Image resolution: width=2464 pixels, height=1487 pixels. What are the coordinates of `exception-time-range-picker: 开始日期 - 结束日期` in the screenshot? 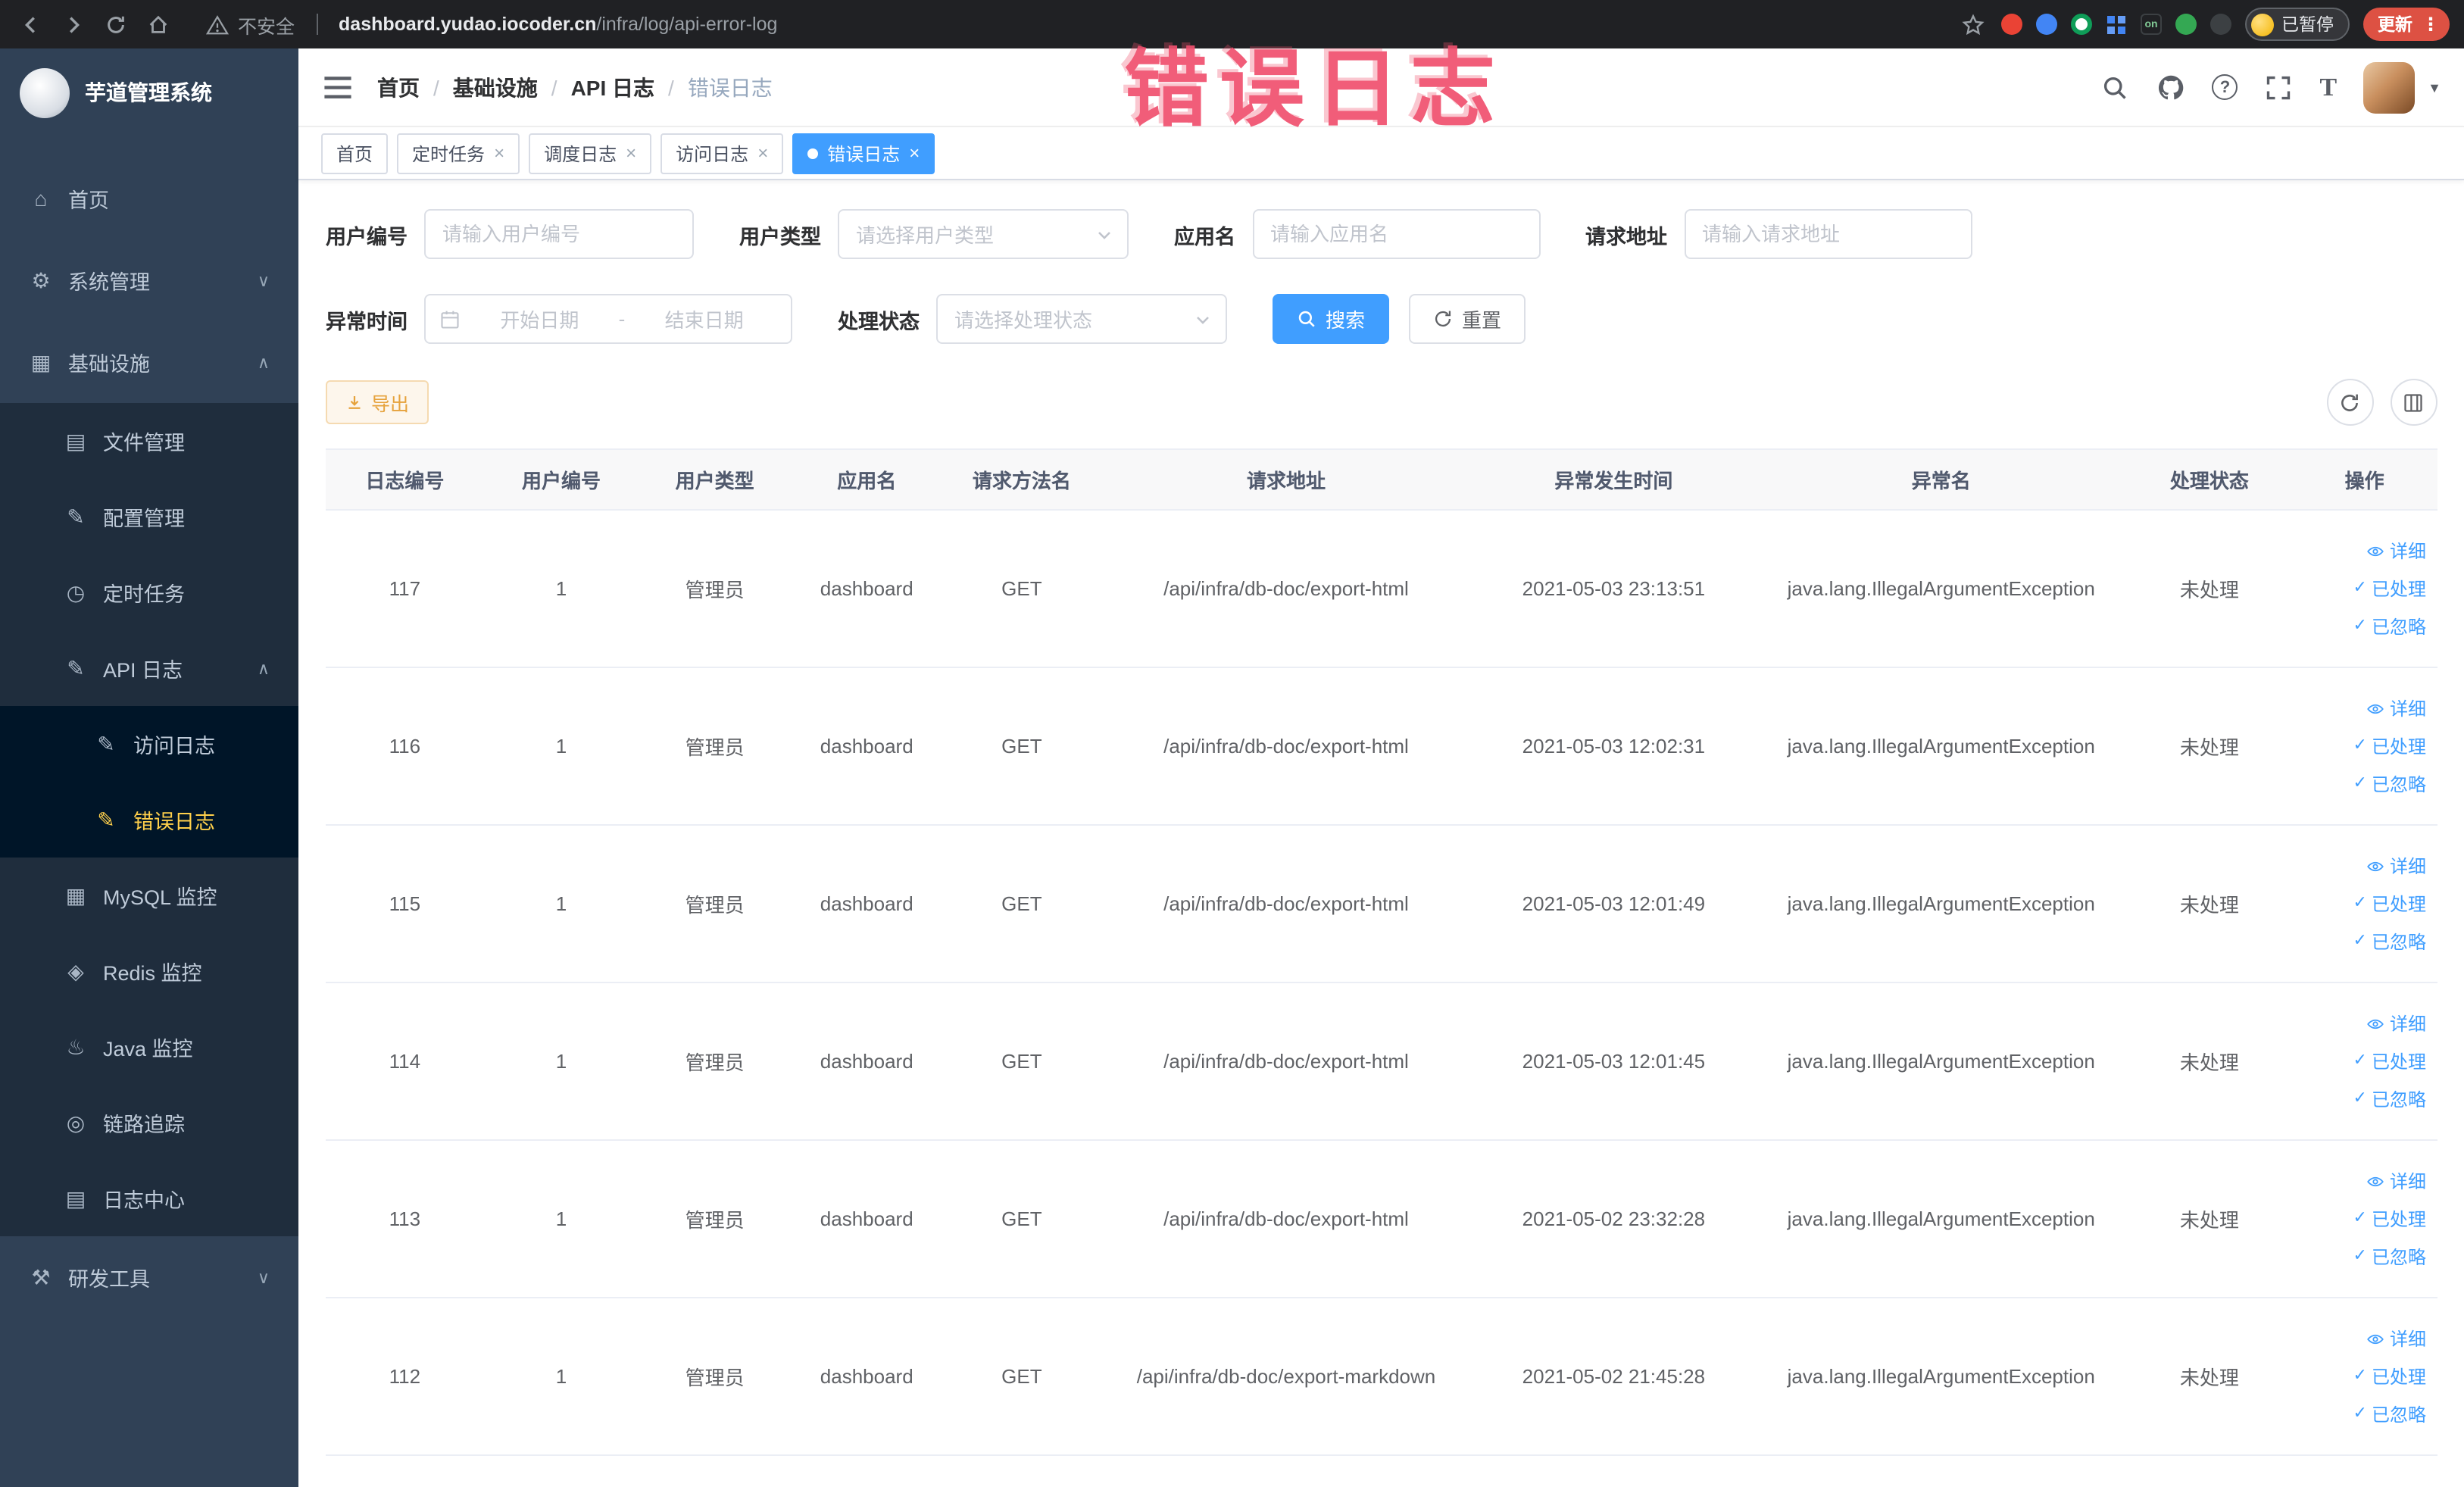 It's located at (608, 319).